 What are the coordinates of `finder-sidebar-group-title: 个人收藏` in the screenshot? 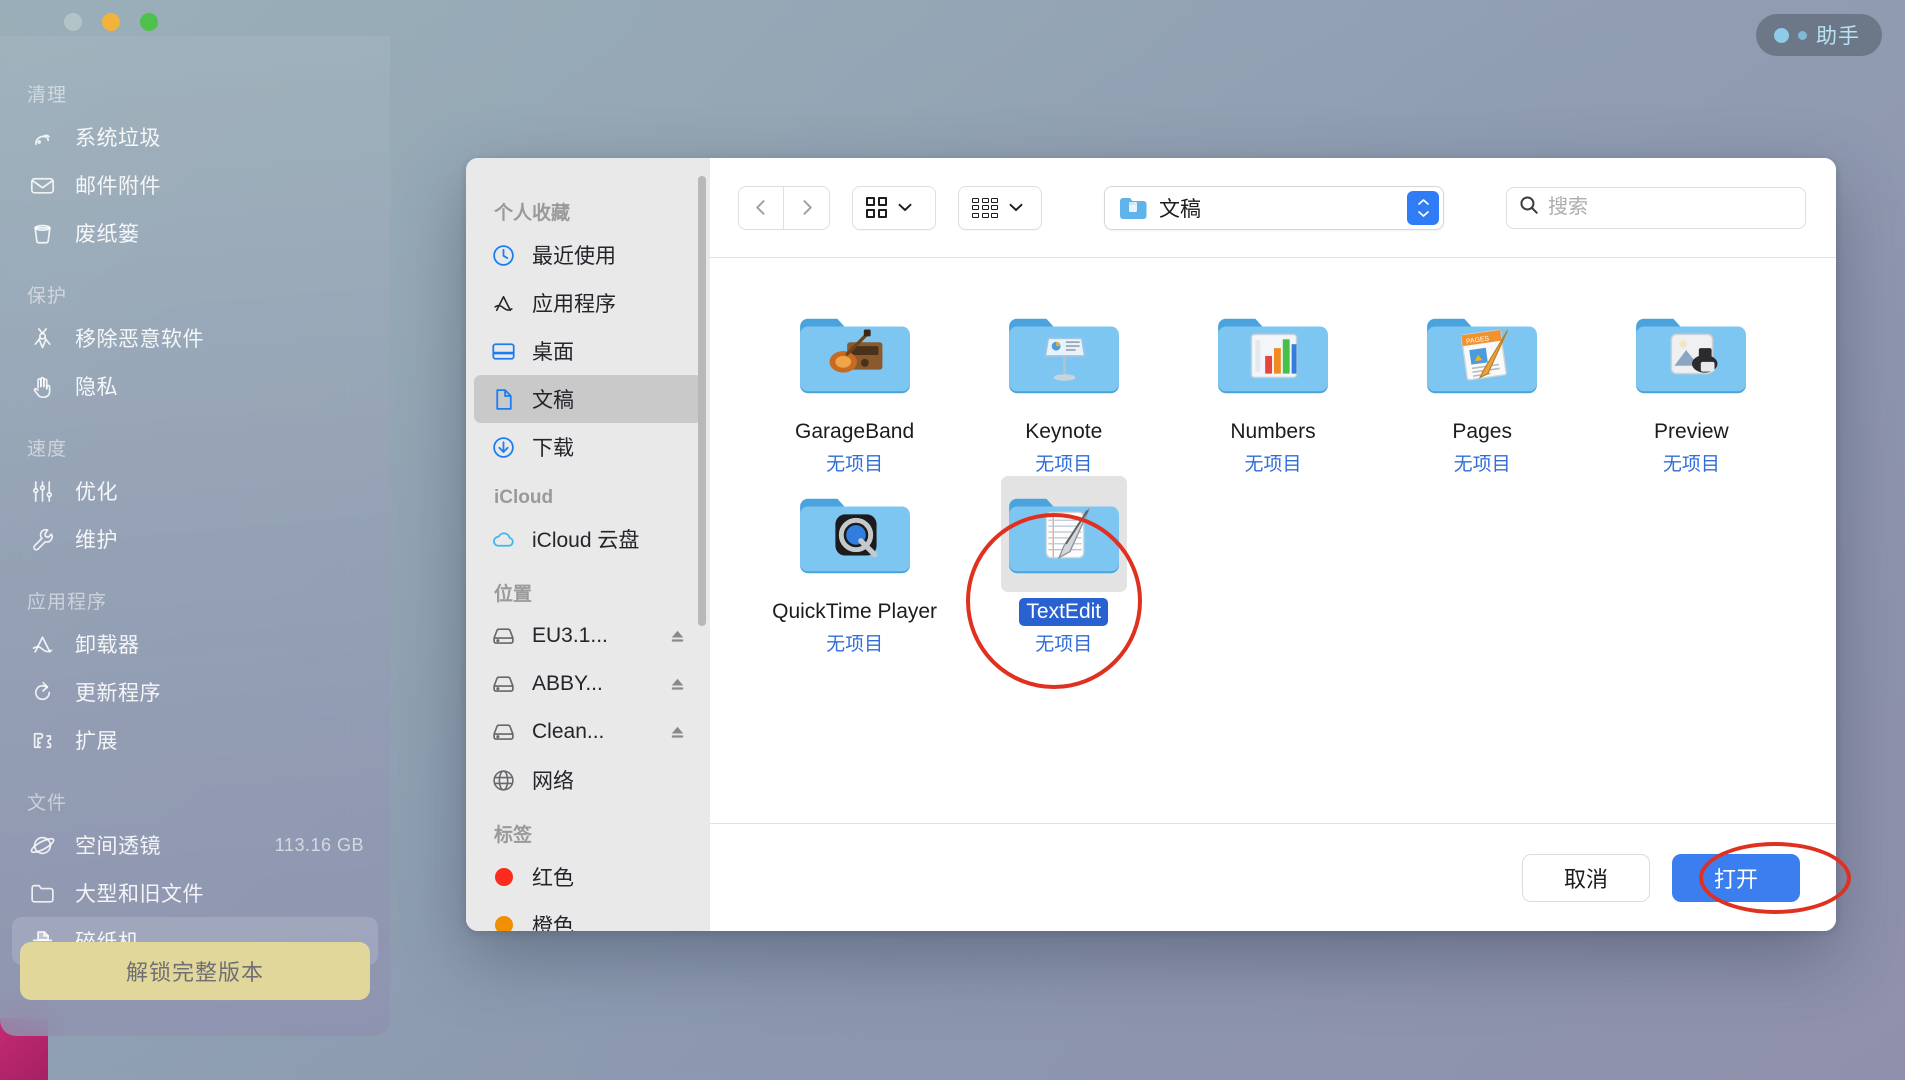 It's located at (532, 213).